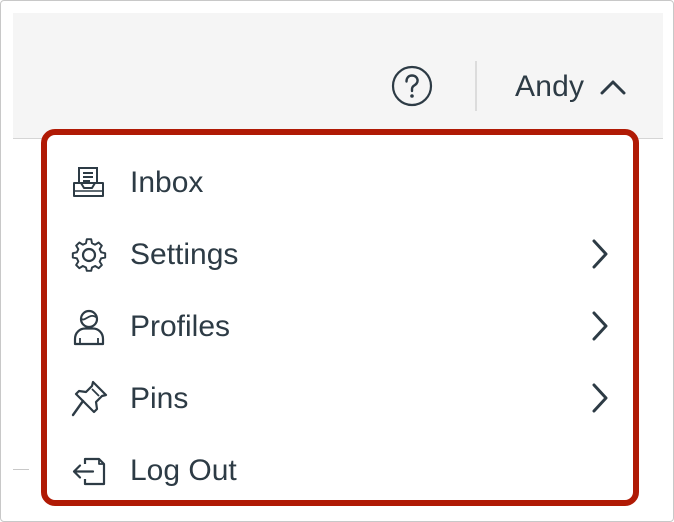 This screenshot has height=522, width=674. What do you see at coordinates (89, 398) in the screenshot?
I see `pin-icon` at bounding box center [89, 398].